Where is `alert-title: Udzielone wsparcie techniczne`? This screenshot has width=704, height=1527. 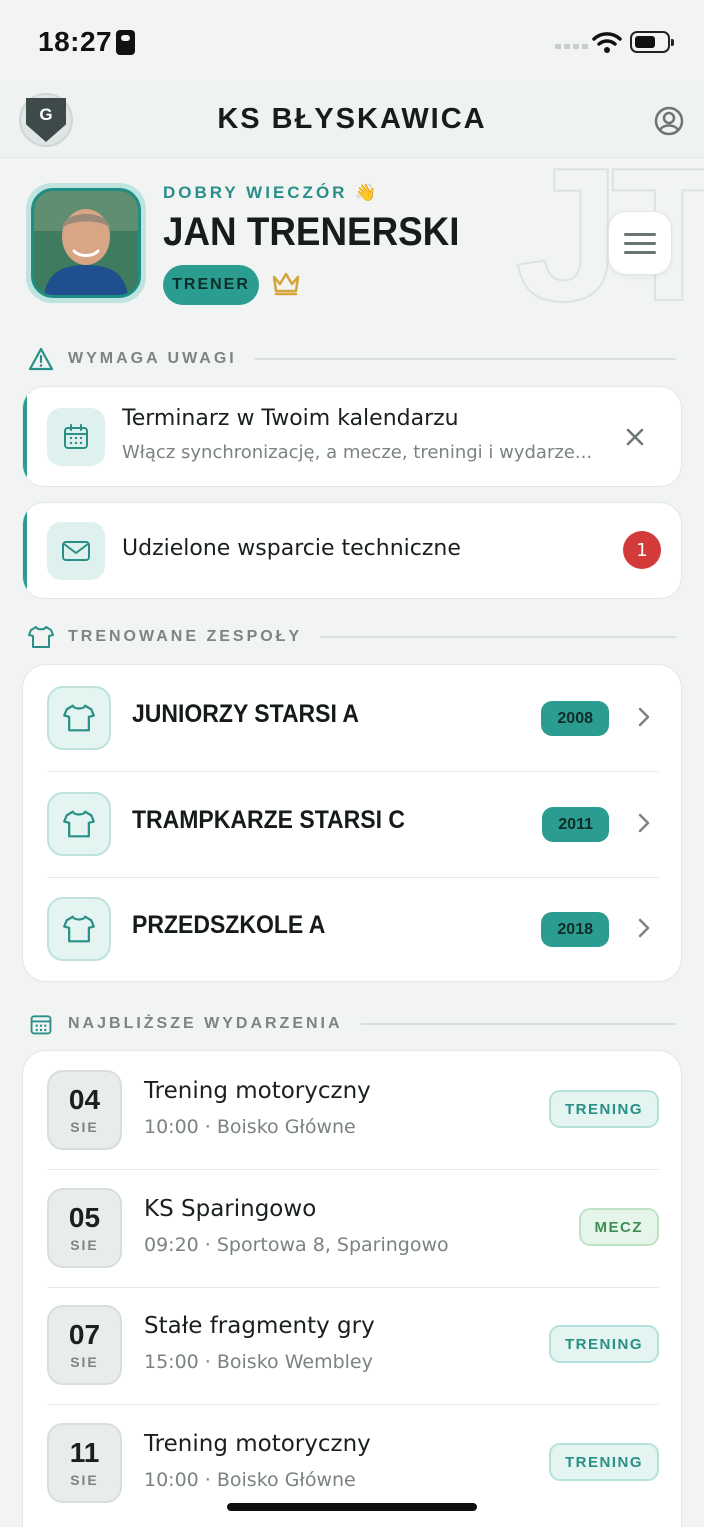
alert-title: Udzielone wsparcie techniczne is located at coordinates (291, 548).